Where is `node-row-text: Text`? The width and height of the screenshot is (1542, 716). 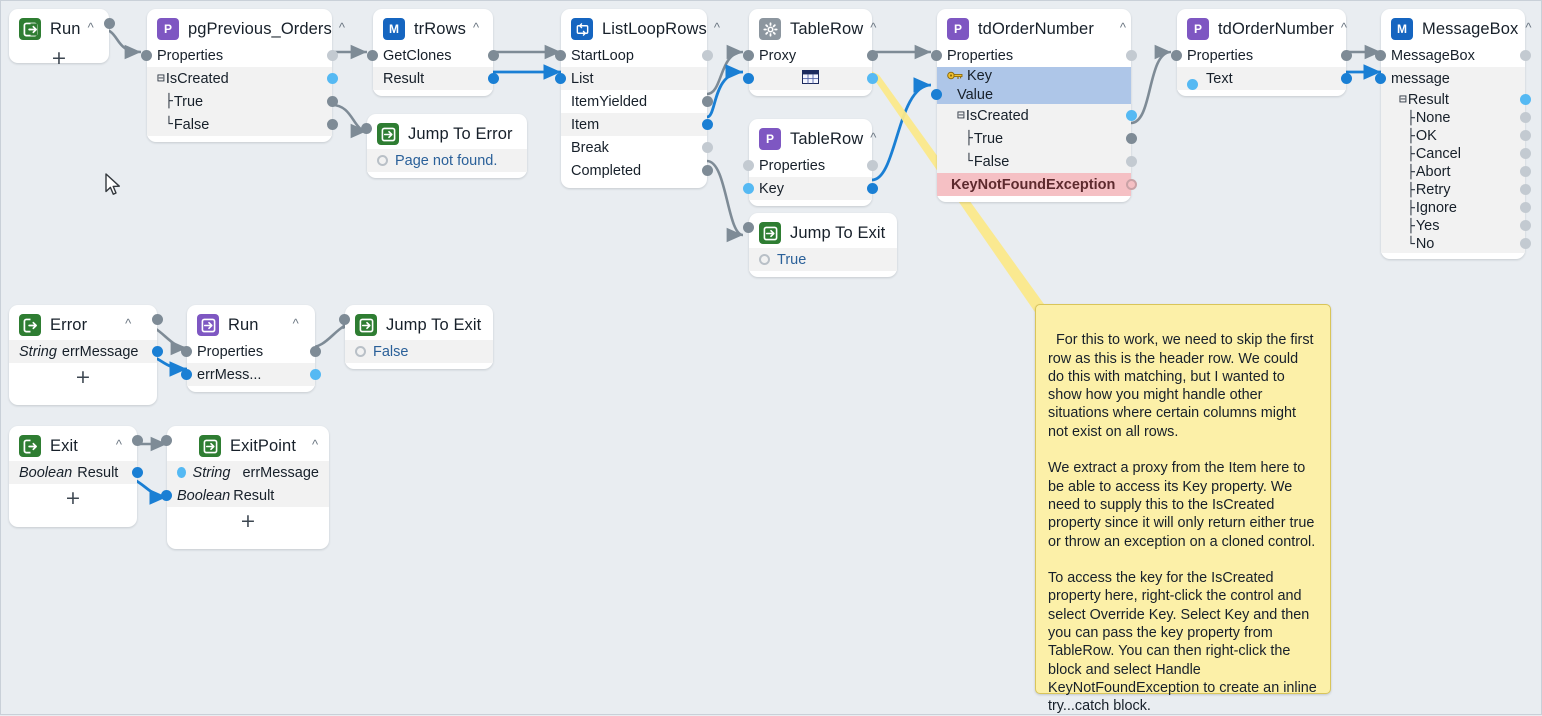 node-row-text: Text is located at coordinates (1264, 78).